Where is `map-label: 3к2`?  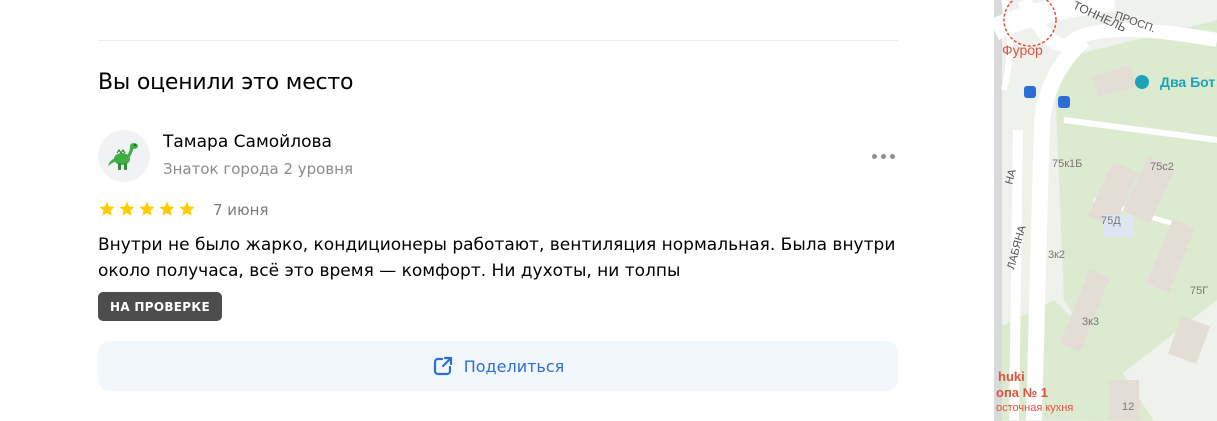 map-label: 3к2 is located at coordinates (1056, 255).